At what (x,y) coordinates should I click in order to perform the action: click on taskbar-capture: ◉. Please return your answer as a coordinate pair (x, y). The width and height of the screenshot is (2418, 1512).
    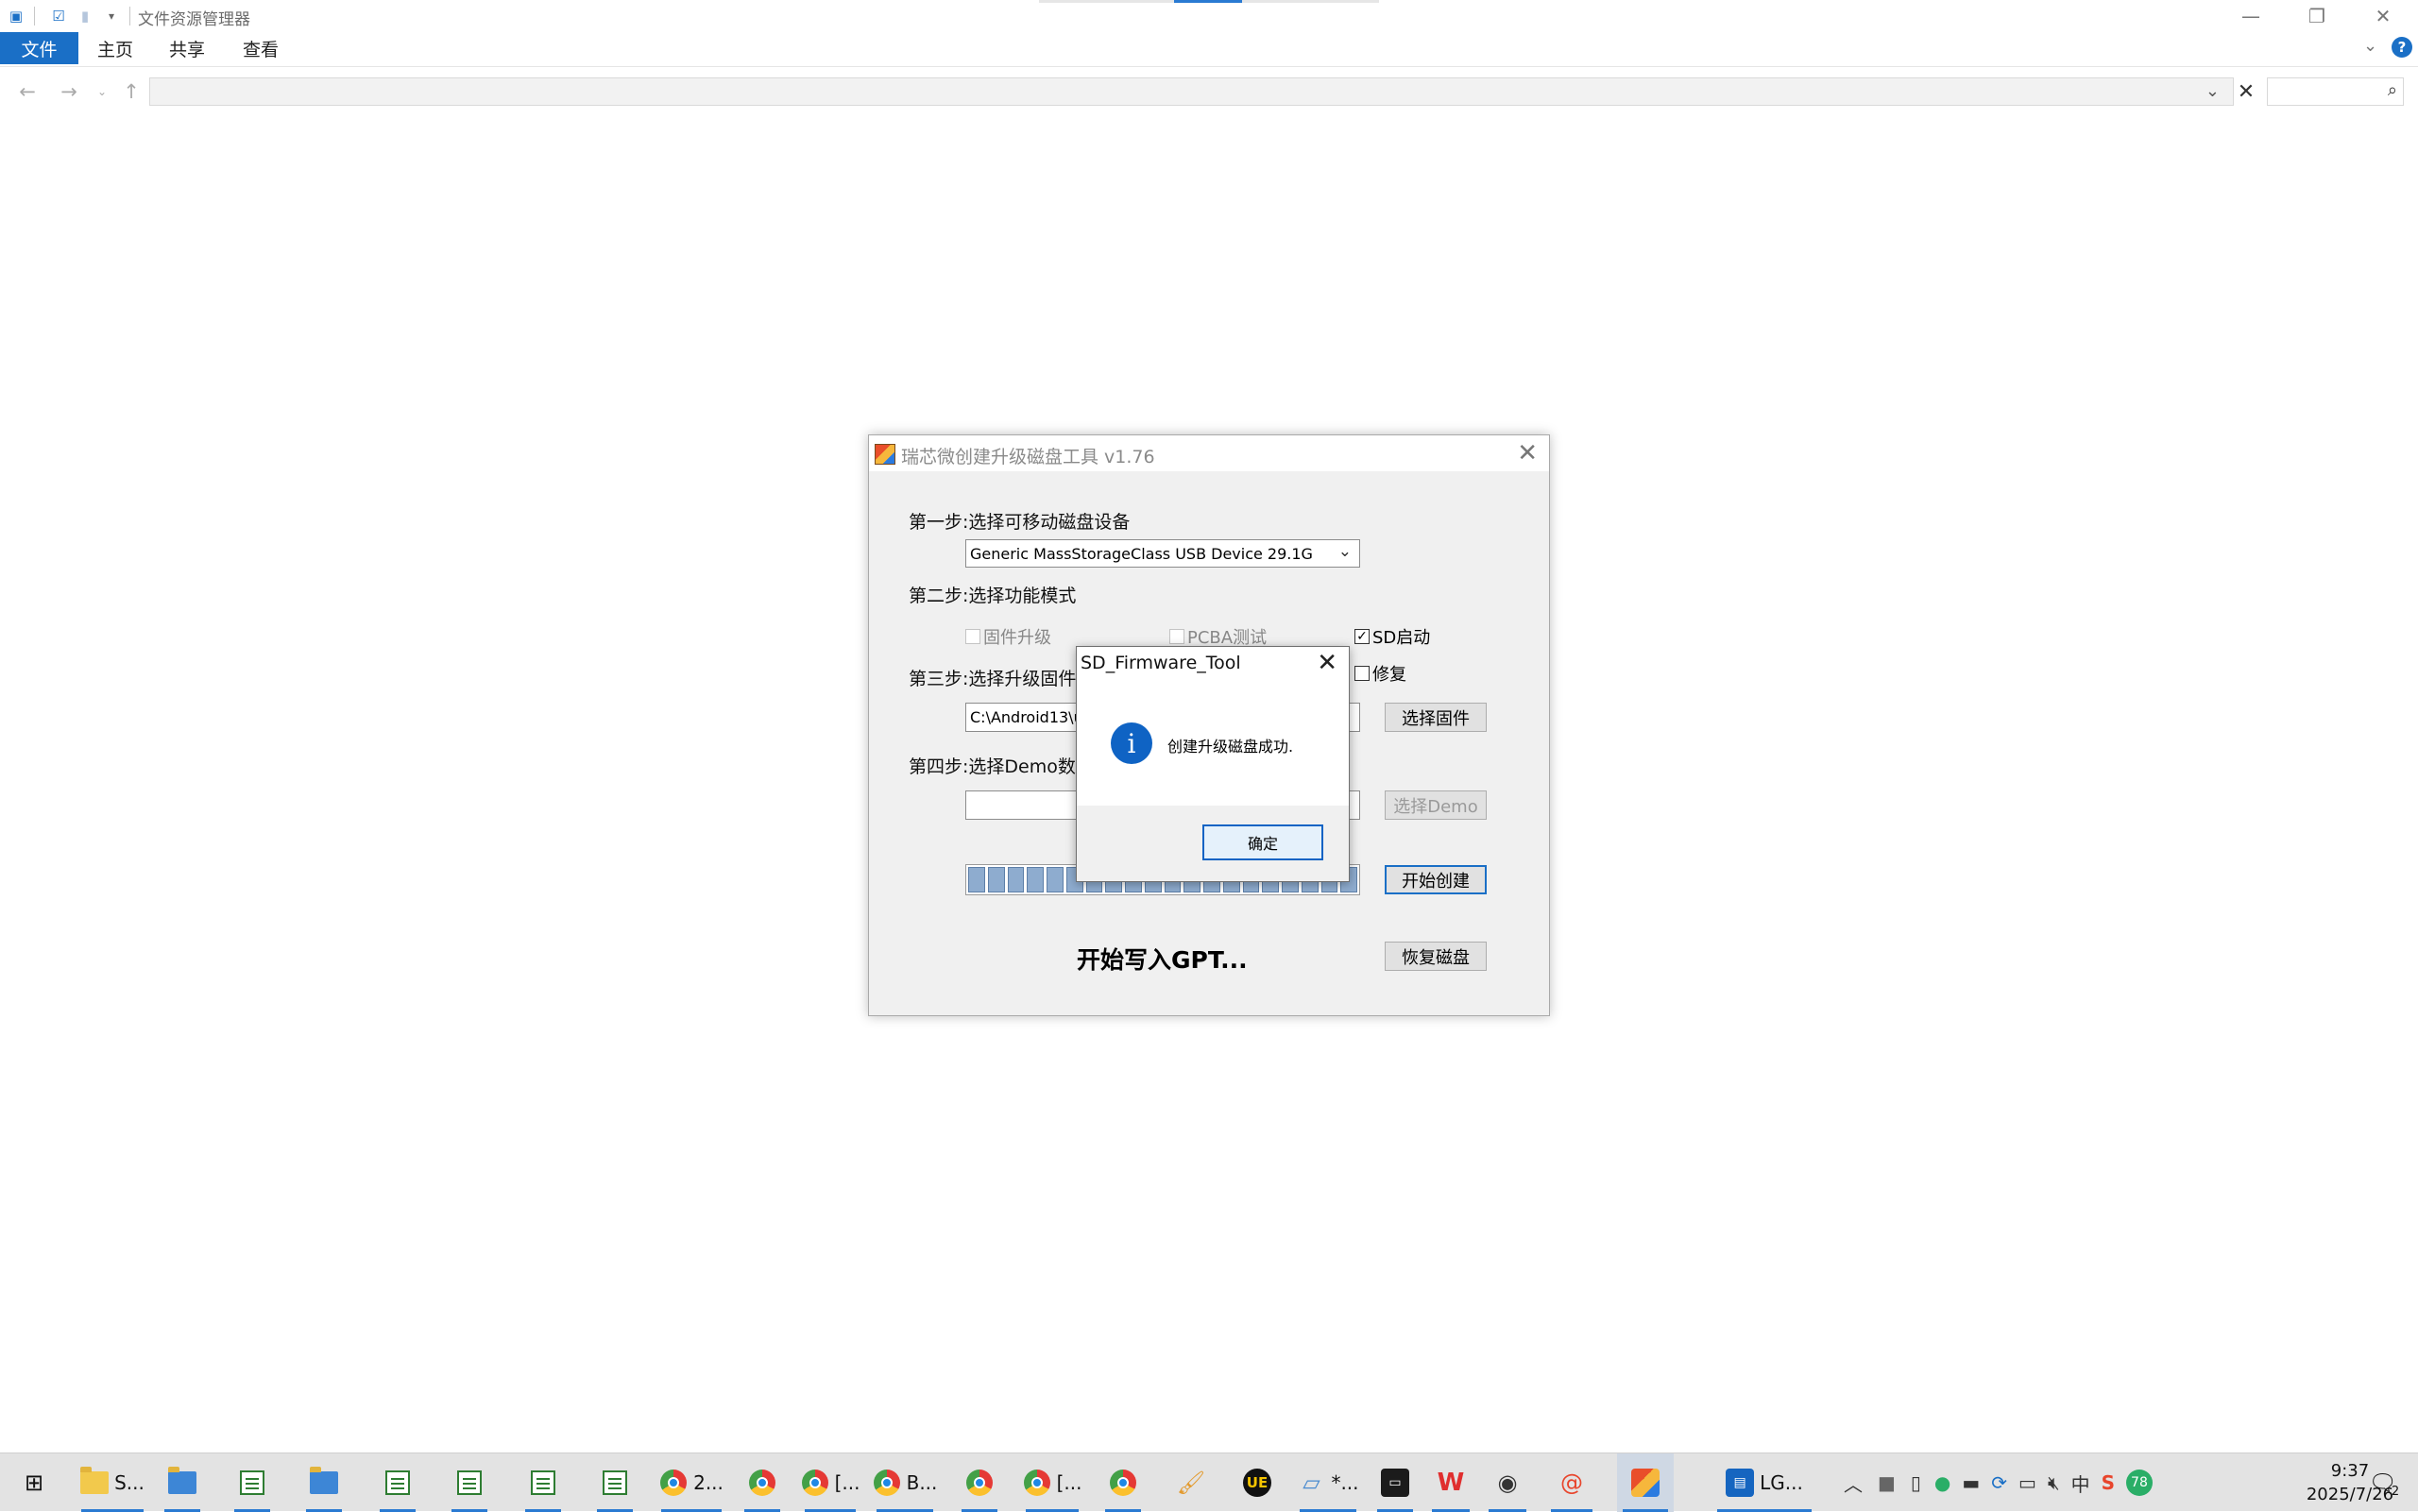
    Looking at the image, I should click on (1507, 1482).